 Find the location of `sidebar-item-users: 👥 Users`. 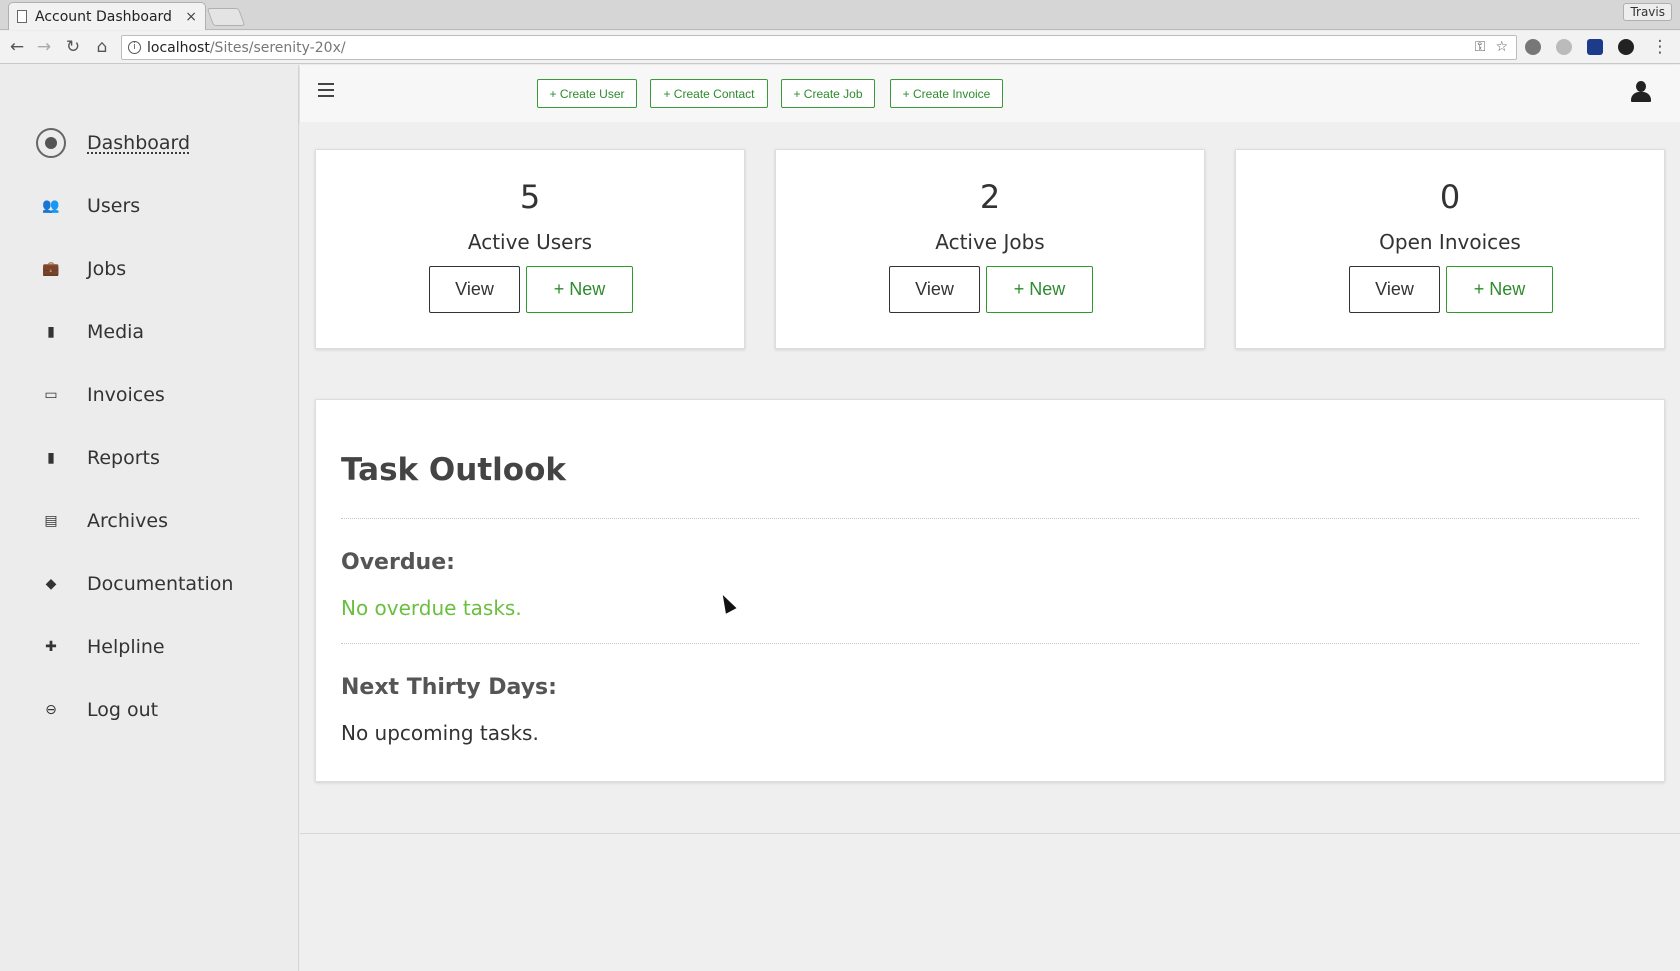

sidebar-item-users: 👥 Users is located at coordinates (149, 206).